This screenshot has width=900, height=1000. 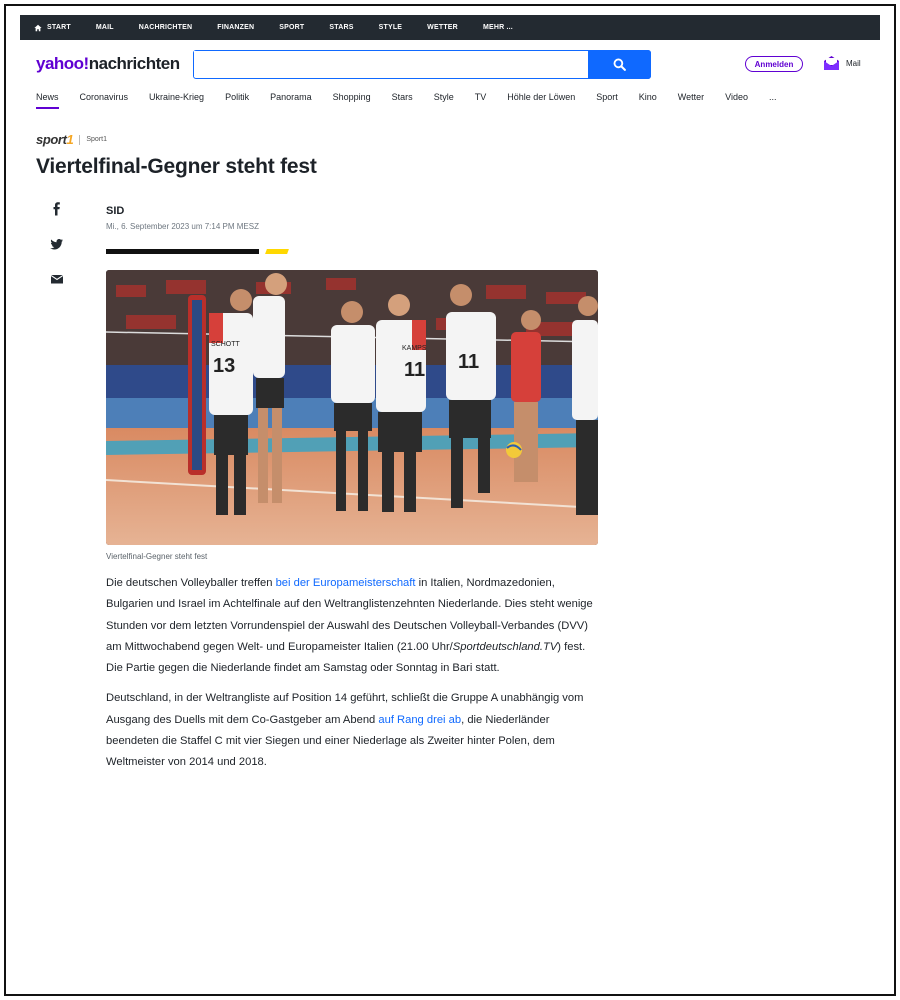 What do you see at coordinates (57, 244) in the screenshot?
I see `twitter-icon` at bounding box center [57, 244].